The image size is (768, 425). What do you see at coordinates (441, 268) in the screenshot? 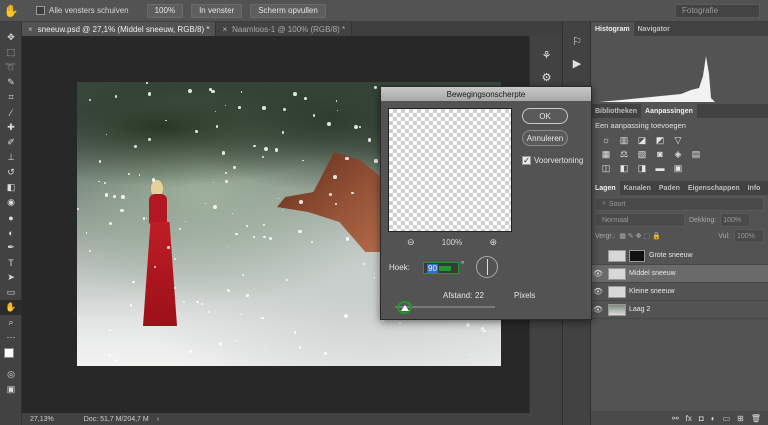
I see `angle-input: 90` at bounding box center [441, 268].